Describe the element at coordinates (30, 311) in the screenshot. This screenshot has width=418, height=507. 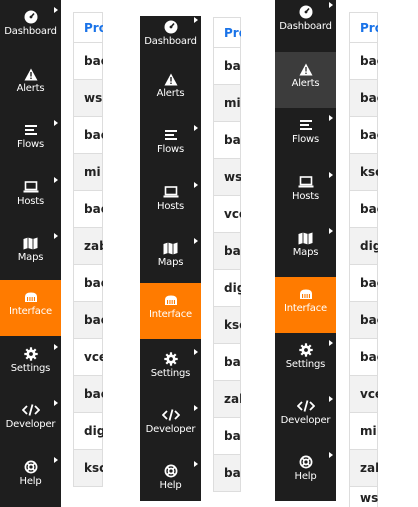
I see `nav-interface-label: Interface` at that location.